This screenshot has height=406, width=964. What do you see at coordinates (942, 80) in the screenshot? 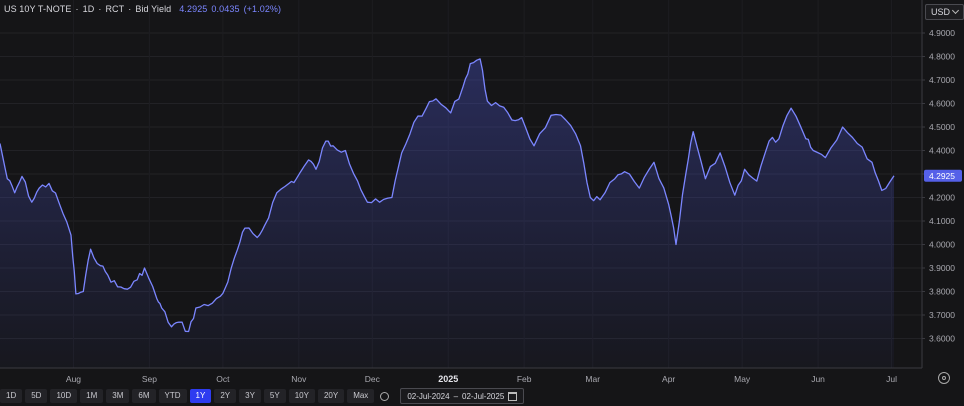
I see `y-tick-label: 4.7000` at bounding box center [942, 80].